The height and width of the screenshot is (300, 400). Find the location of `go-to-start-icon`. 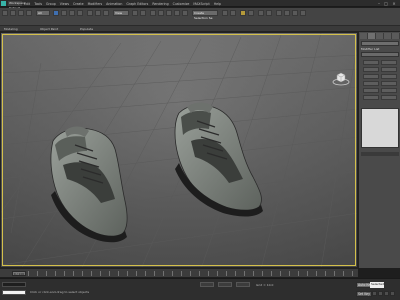

go-to-start-icon is located at coordinates (374, 293).